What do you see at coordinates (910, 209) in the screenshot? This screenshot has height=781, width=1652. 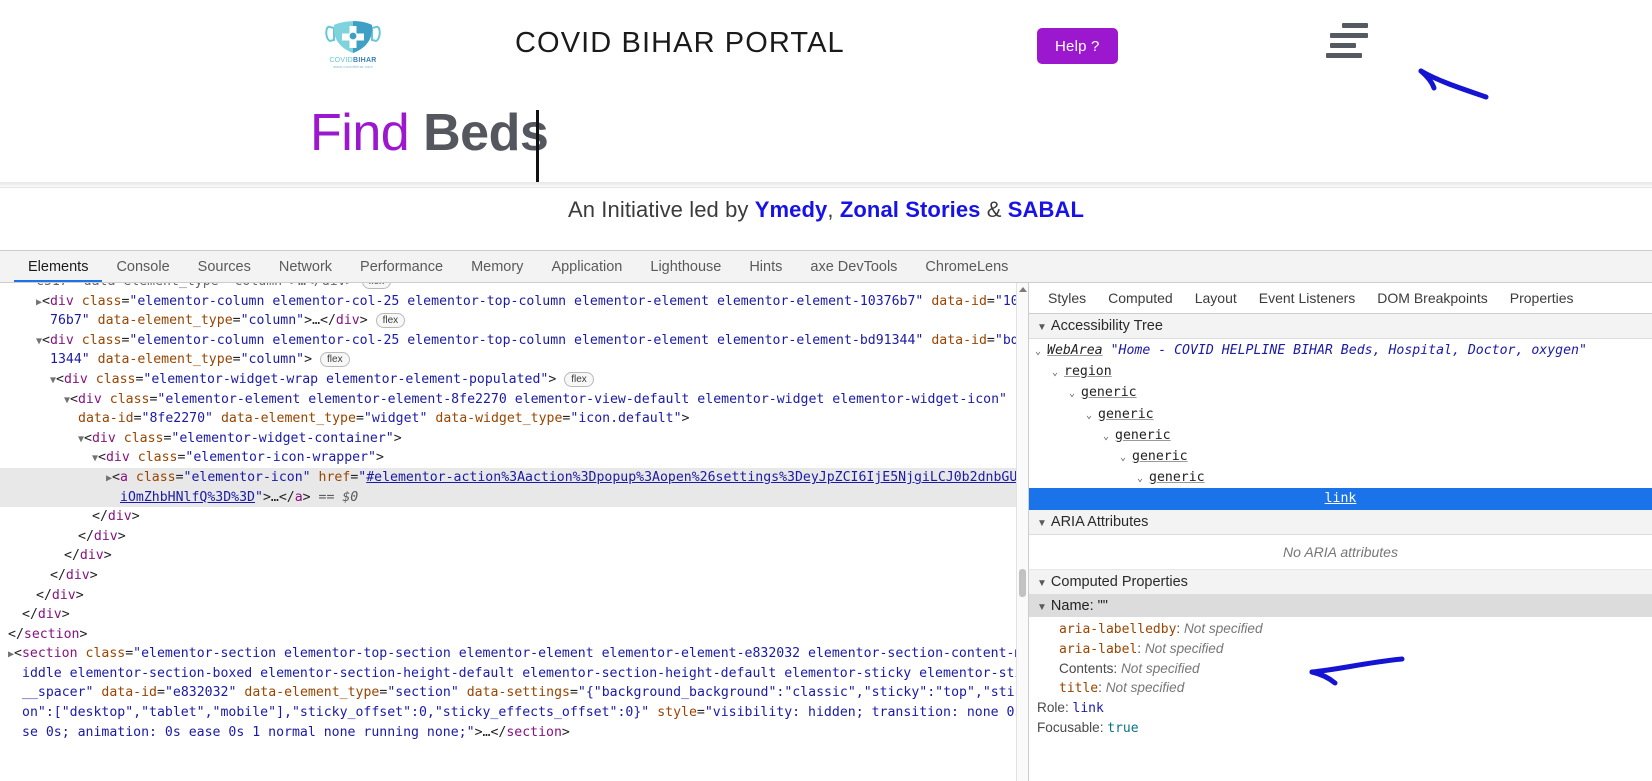 I see `initiative-org-zonal-stories: Zonal Stories` at bounding box center [910, 209].